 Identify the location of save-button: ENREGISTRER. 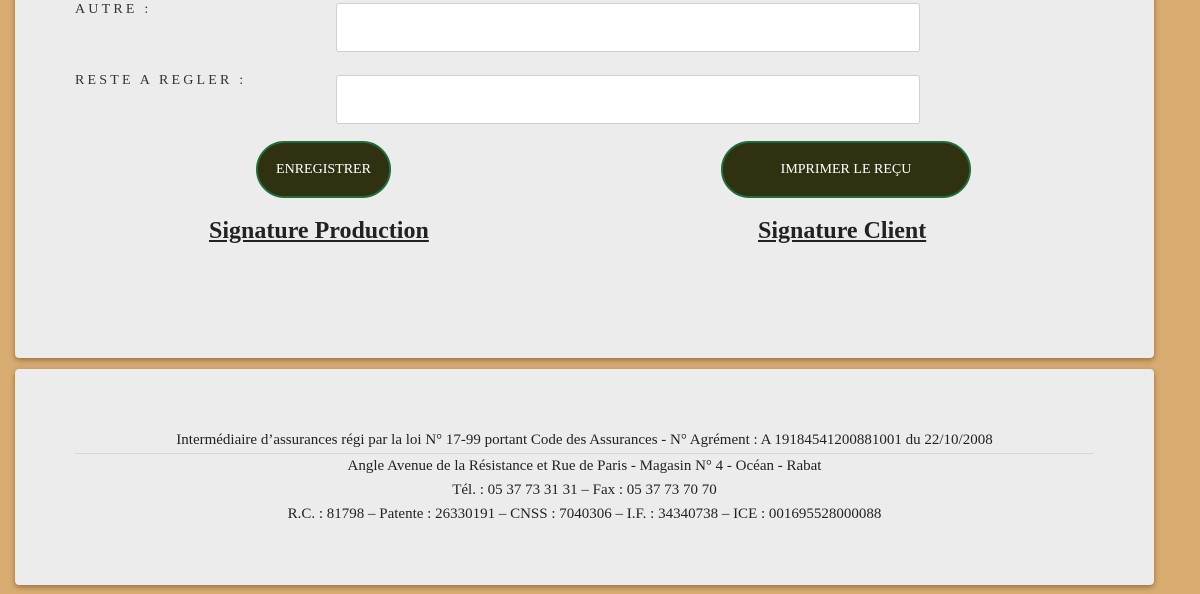
(323, 169).